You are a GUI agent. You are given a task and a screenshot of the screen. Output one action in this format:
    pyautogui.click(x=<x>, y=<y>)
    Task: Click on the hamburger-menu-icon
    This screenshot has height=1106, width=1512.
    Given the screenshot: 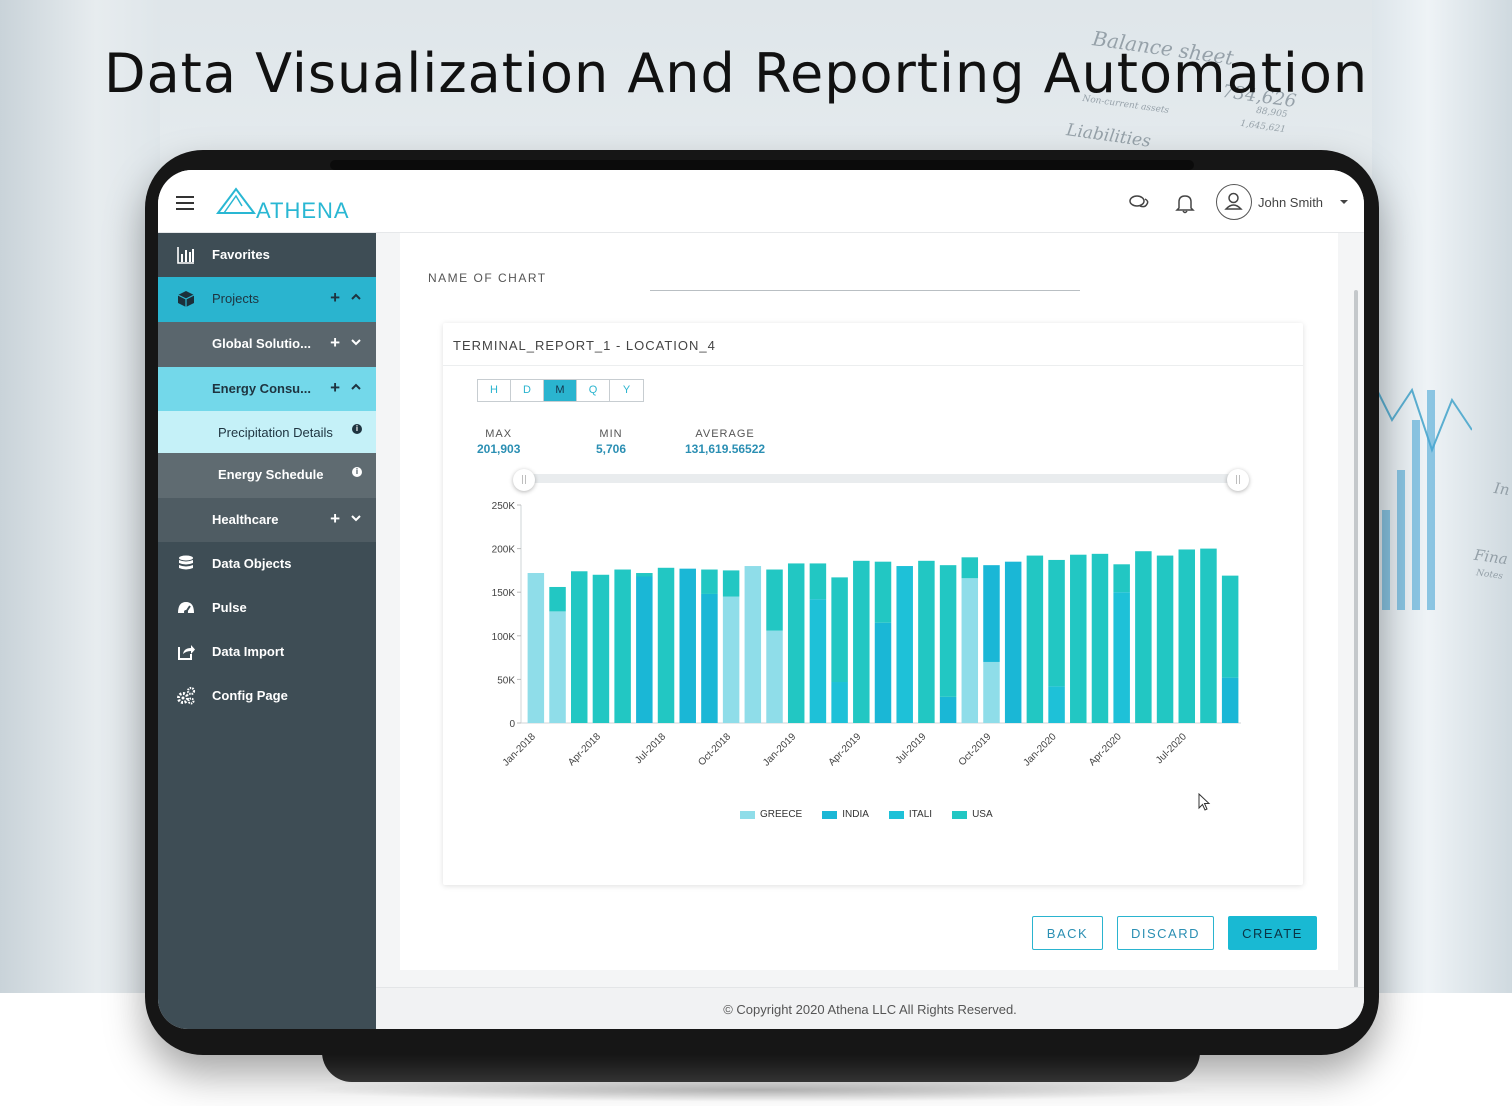 What is the action you would take?
    pyautogui.click(x=185, y=203)
    